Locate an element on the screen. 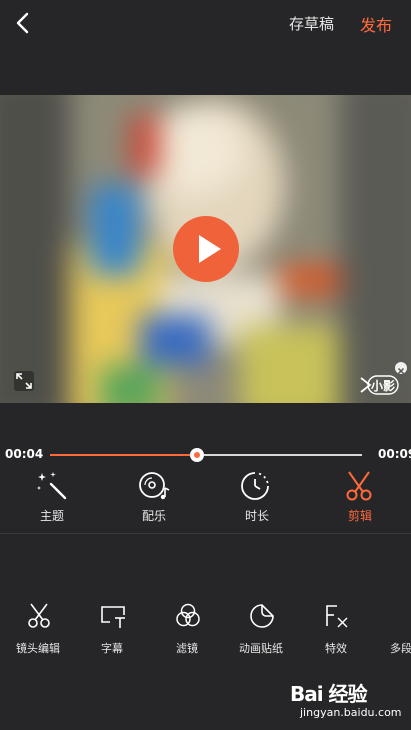 The width and height of the screenshot is (411, 730). subtitle-icon is located at coordinates (113, 617).